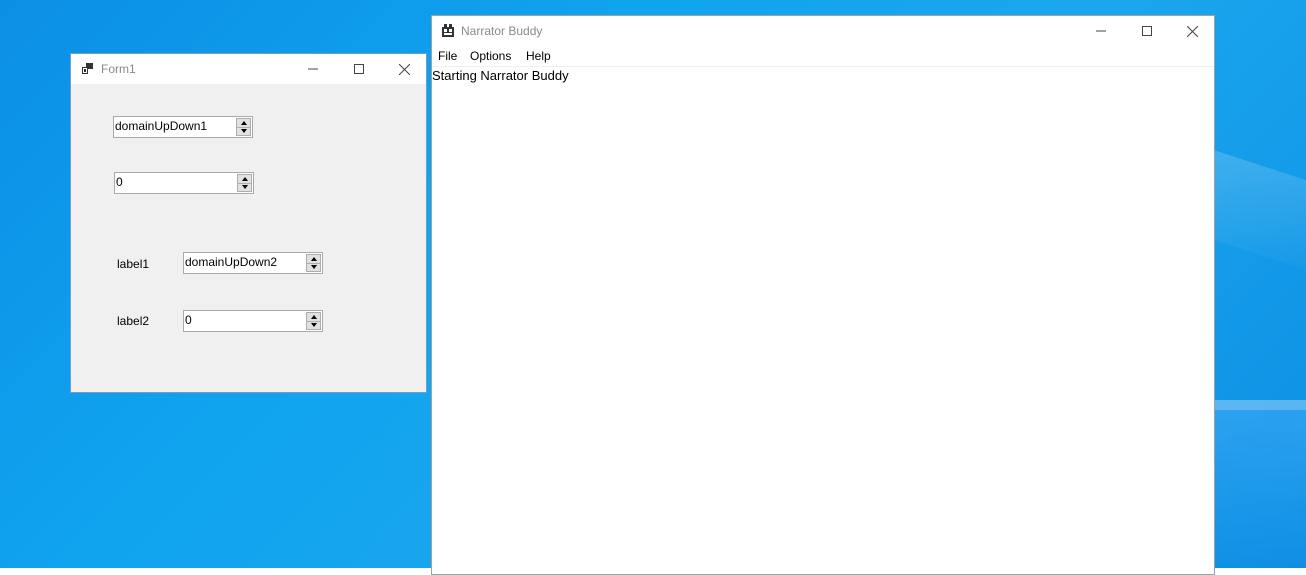 The width and height of the screenshot is (1306, 575). Describe the element at coordinates (490, 56) in the screenshot. I see `menu-options: Options` at that location.